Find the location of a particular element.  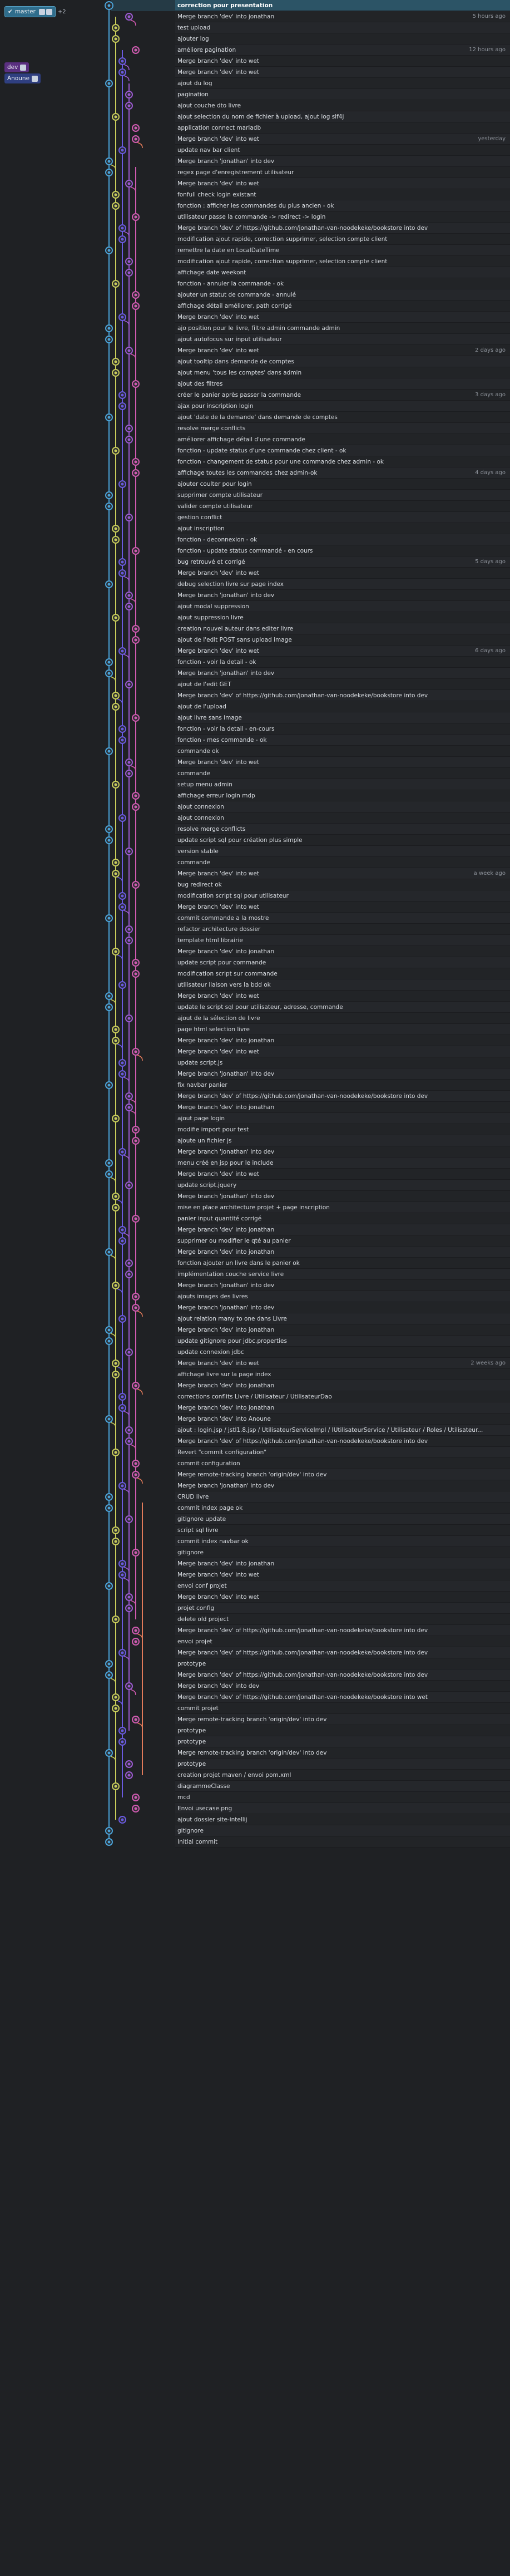

commit-row: affichage date weekont is located at coordinates (343, 272).